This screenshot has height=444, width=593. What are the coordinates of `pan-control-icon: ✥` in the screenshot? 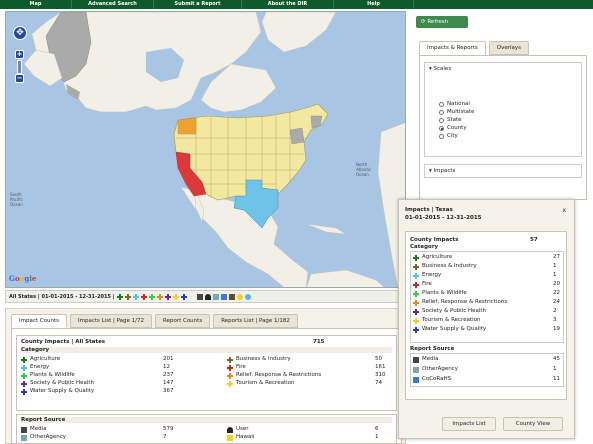 It's located at (20, 33).